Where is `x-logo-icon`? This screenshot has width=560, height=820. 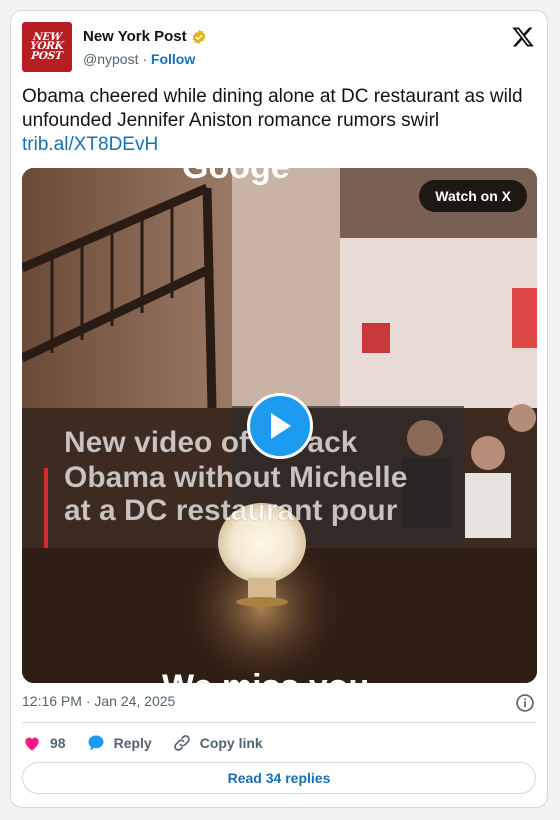
x-logo-icon is located at coordinates (523, 37).